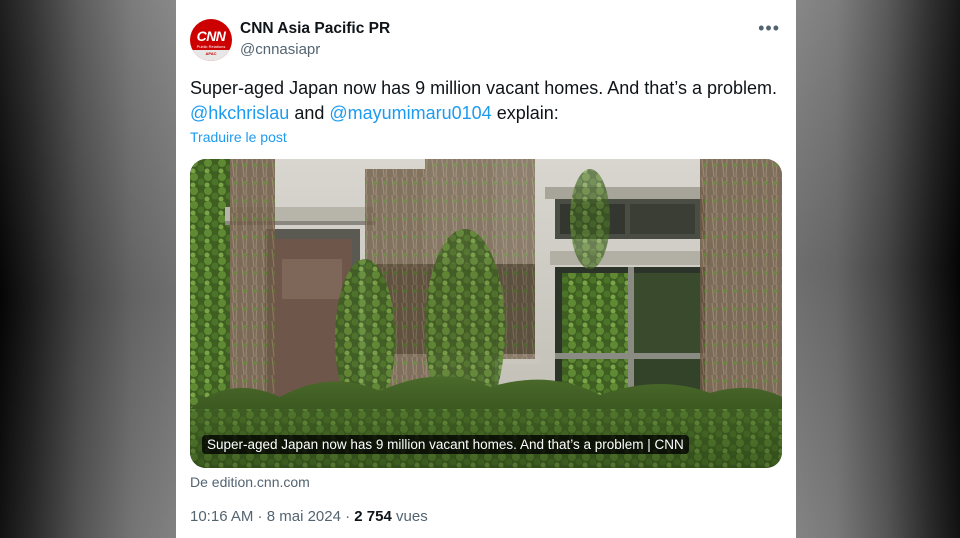 This screenshot has width=960, height=538. Describe the element at coordinates (769, 28) in the screenshot. I see `more-options-icon: •••` at that location.